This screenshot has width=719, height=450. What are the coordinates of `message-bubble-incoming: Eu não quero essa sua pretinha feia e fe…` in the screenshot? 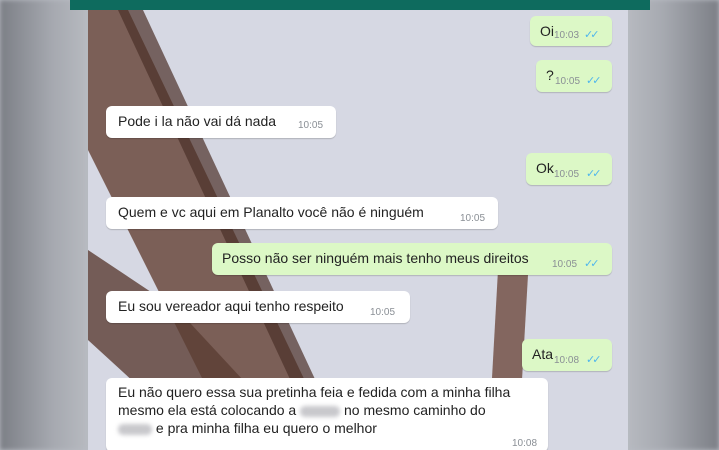 It's located at (327, 414).